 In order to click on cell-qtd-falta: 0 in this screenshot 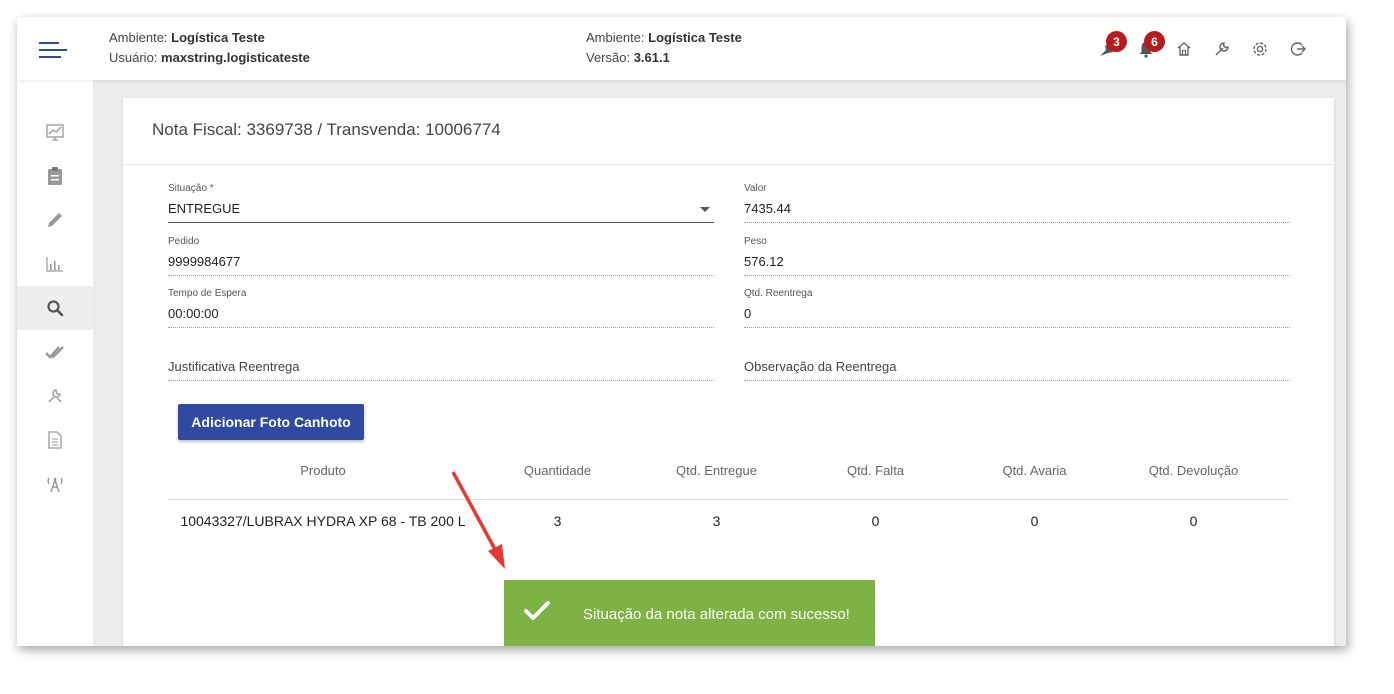, I will do `click(875, 521)`.